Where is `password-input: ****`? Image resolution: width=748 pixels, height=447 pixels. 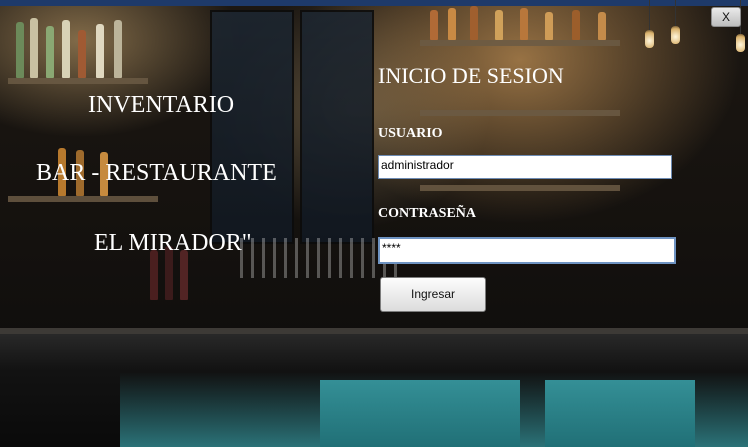 password-input: **** is located at coordinates (527, 250).